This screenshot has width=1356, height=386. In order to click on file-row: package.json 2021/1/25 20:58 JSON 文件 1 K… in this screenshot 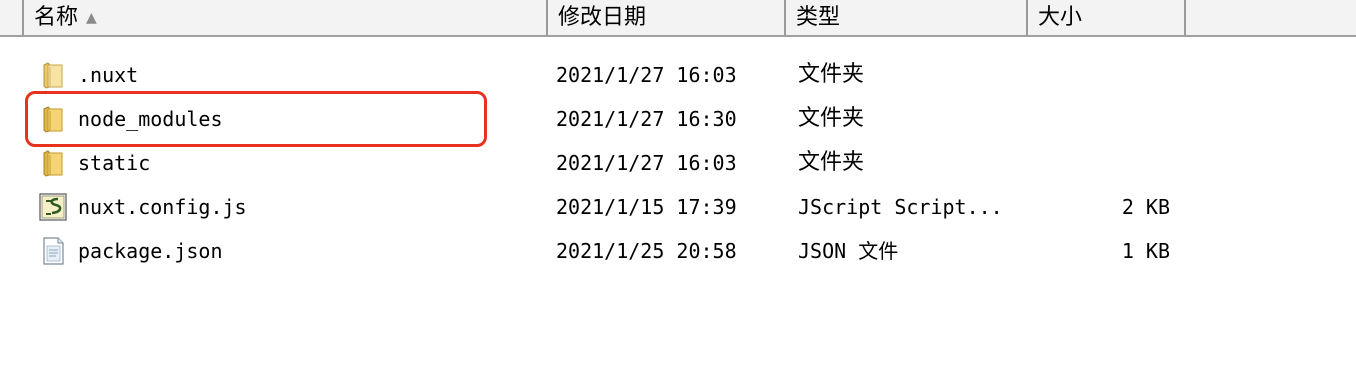, I will do `click(678, 251)`.